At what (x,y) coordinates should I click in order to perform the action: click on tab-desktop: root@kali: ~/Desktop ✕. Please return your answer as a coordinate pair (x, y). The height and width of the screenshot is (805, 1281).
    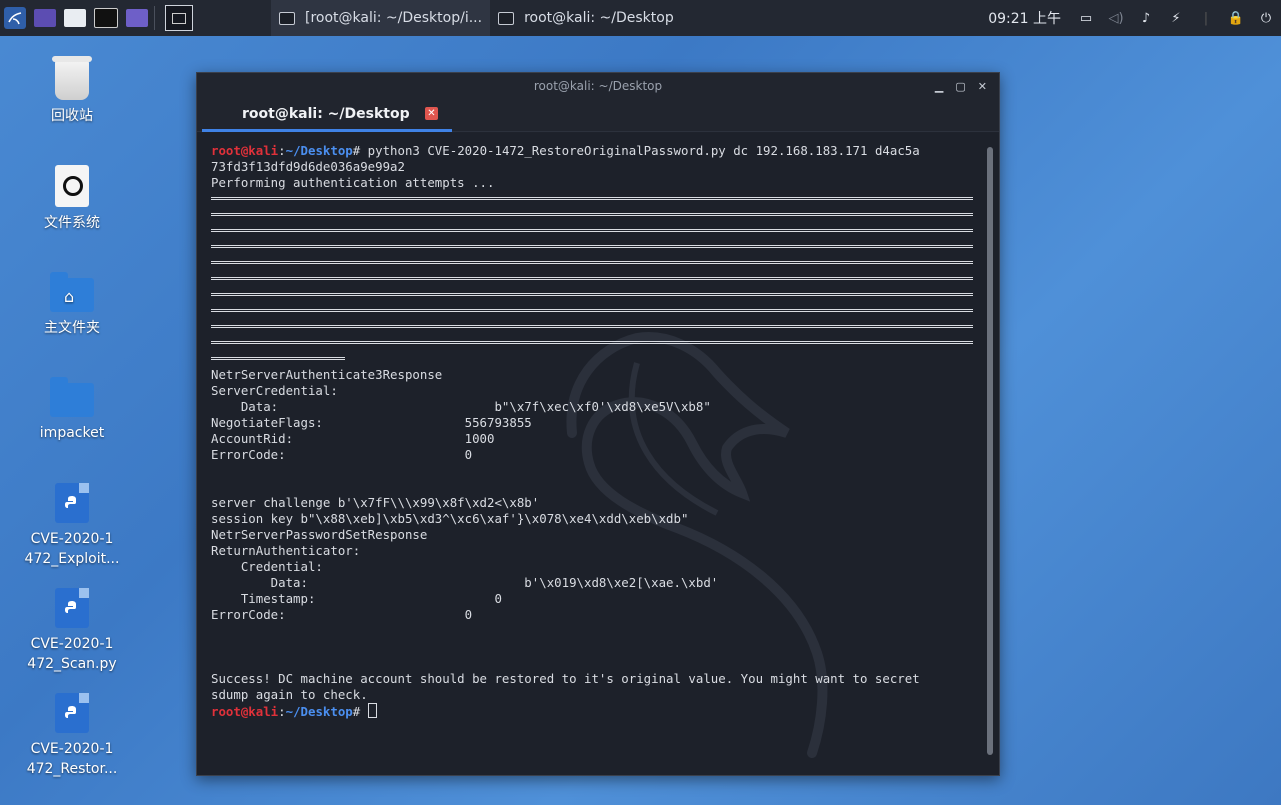
    Looking at the image, I should click on (327, 115).